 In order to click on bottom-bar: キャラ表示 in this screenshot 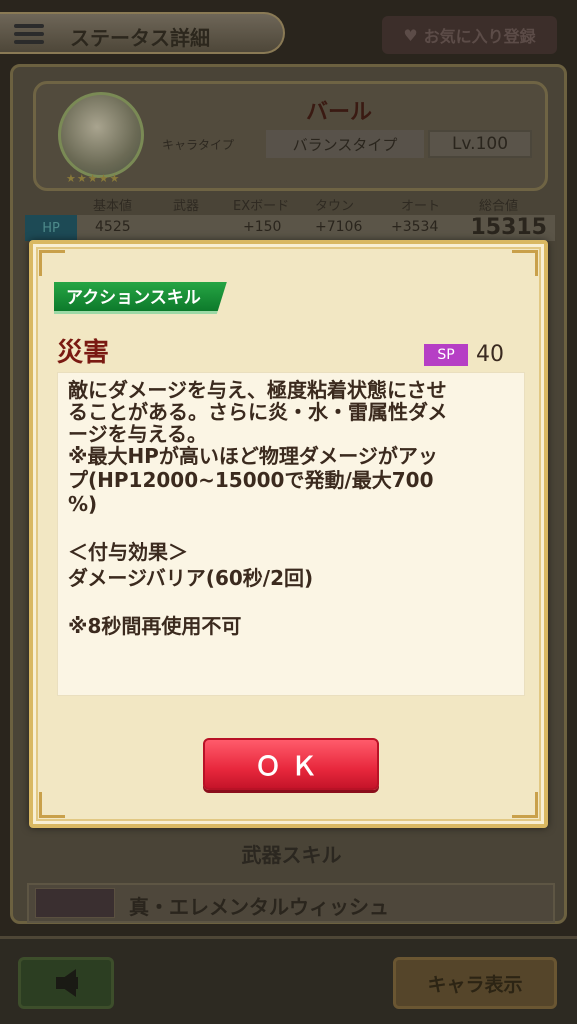, I will do `click(288, 980)`.